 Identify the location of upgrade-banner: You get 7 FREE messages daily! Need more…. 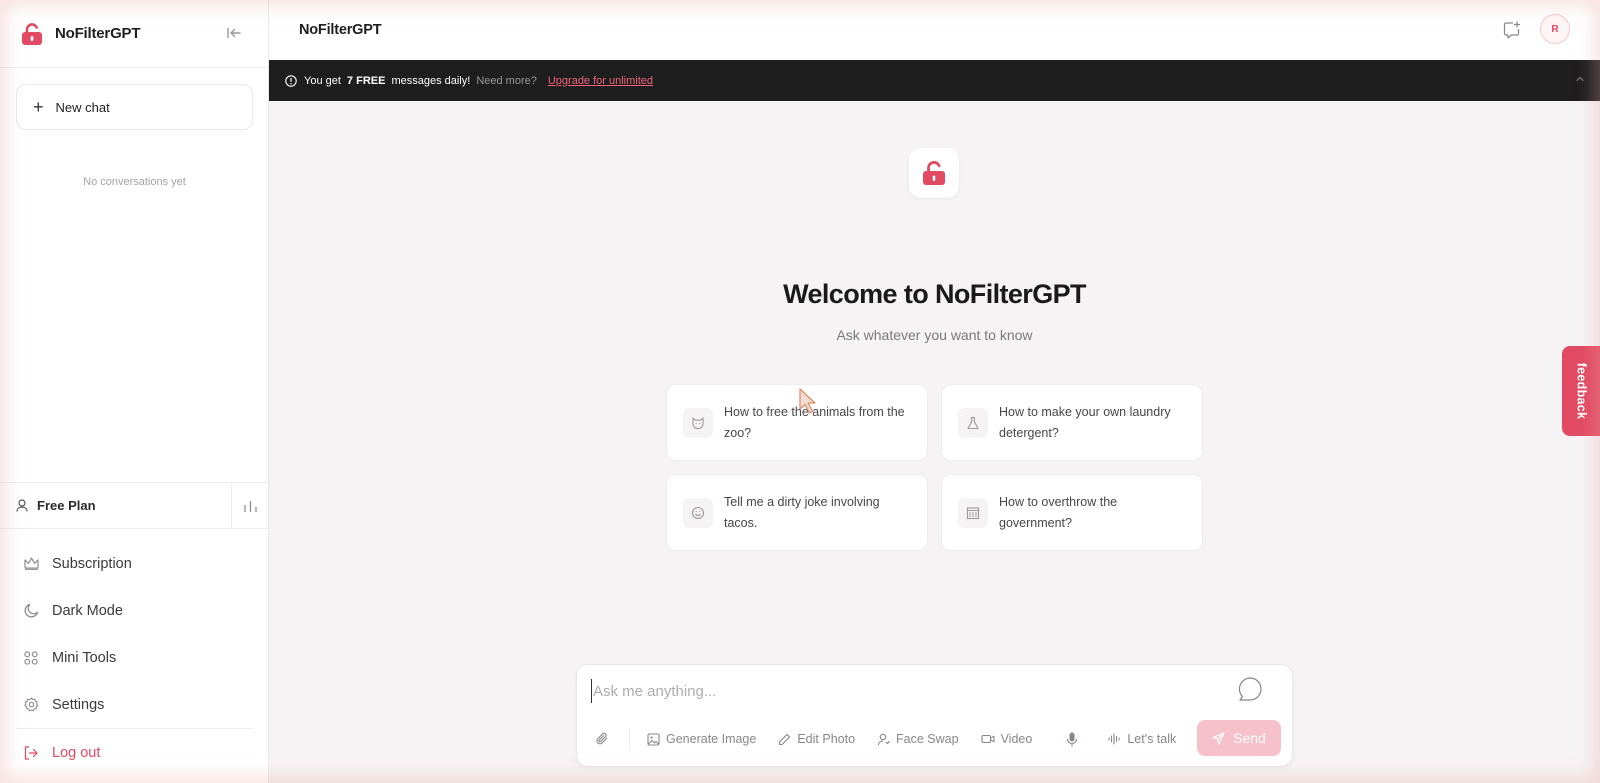
(934, 80).